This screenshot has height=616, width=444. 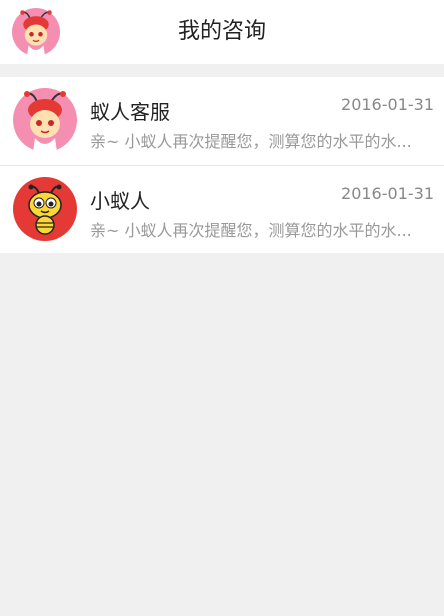 I want to click on conversation-name: 蚁人客服, so click(x=130, y=112).